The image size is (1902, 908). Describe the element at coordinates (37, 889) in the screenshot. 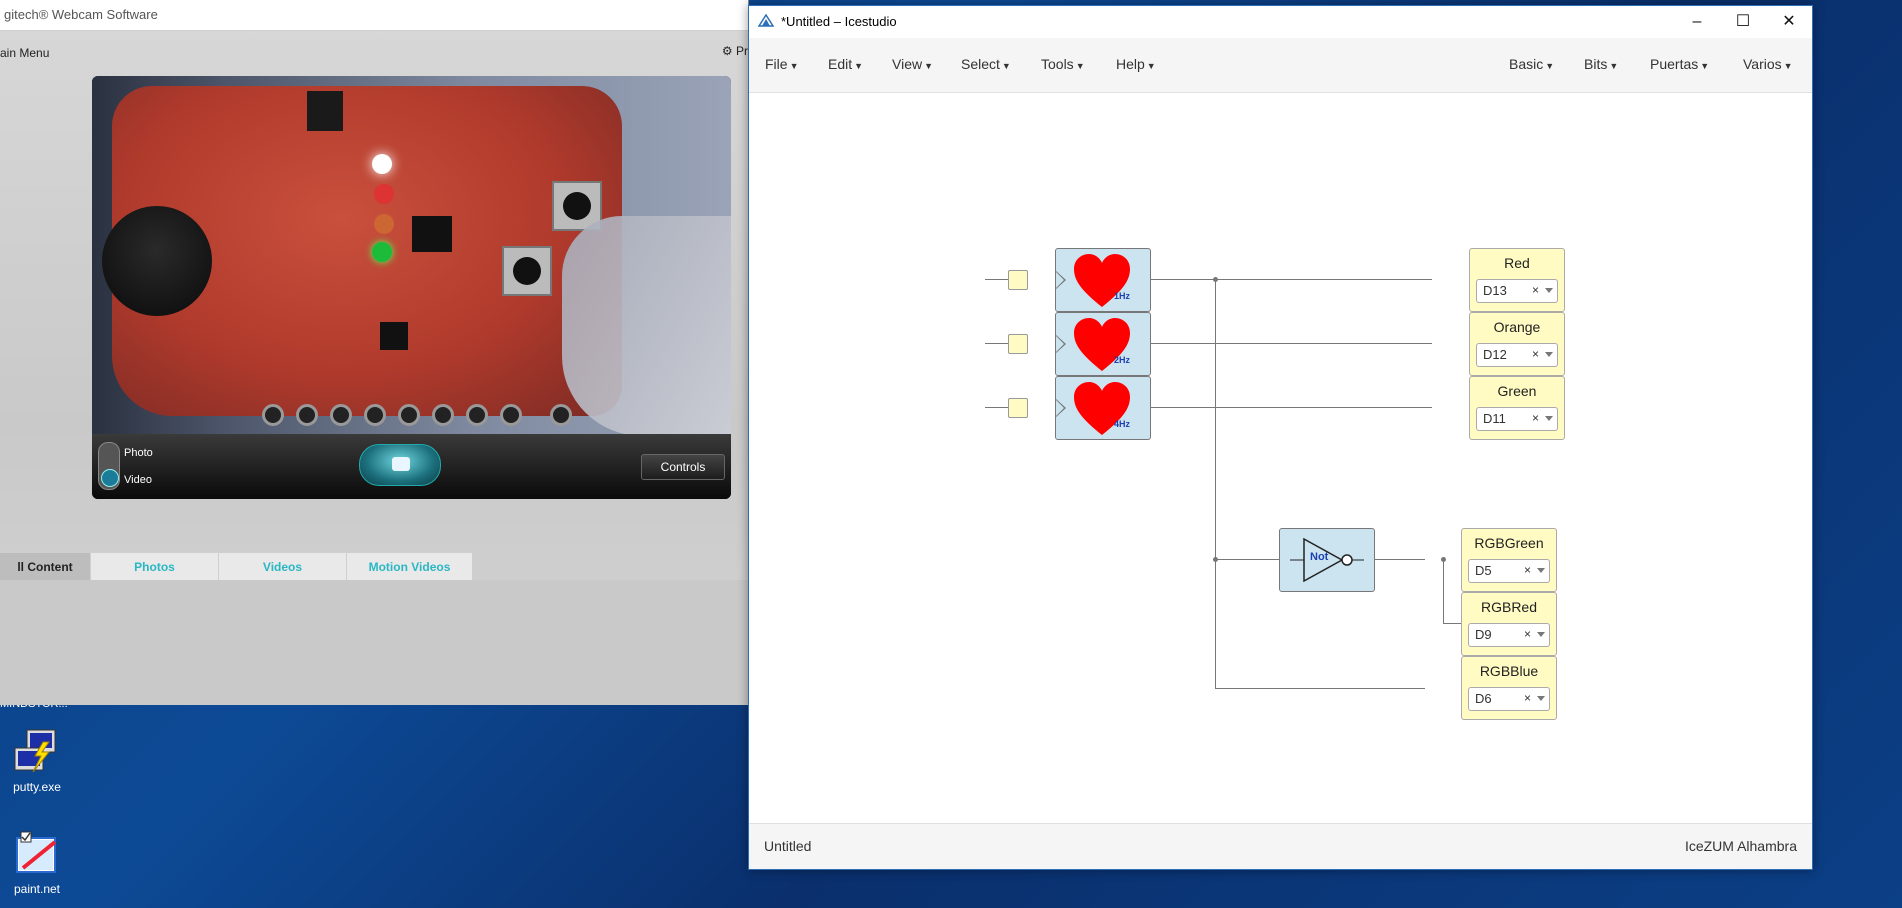

I see `desktop-icon-label: paint.net` at that location.